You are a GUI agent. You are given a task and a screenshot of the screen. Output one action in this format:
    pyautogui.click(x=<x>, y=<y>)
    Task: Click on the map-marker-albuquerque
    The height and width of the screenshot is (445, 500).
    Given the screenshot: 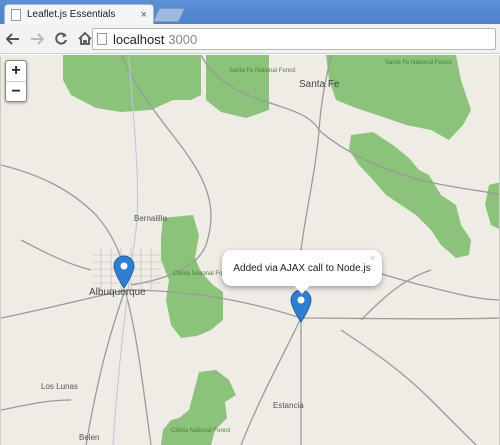 What is the action you would take?
    pyautogui.click(x=124, y=272)
    